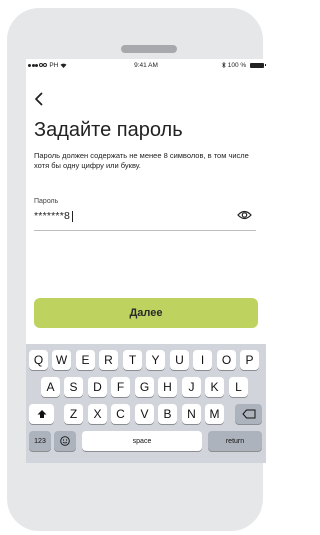 The image size is (320, 535). What do you see at coordinates (85, 360) in the screenshot?
I see `key-e: E` at bounding box center [85, 360].